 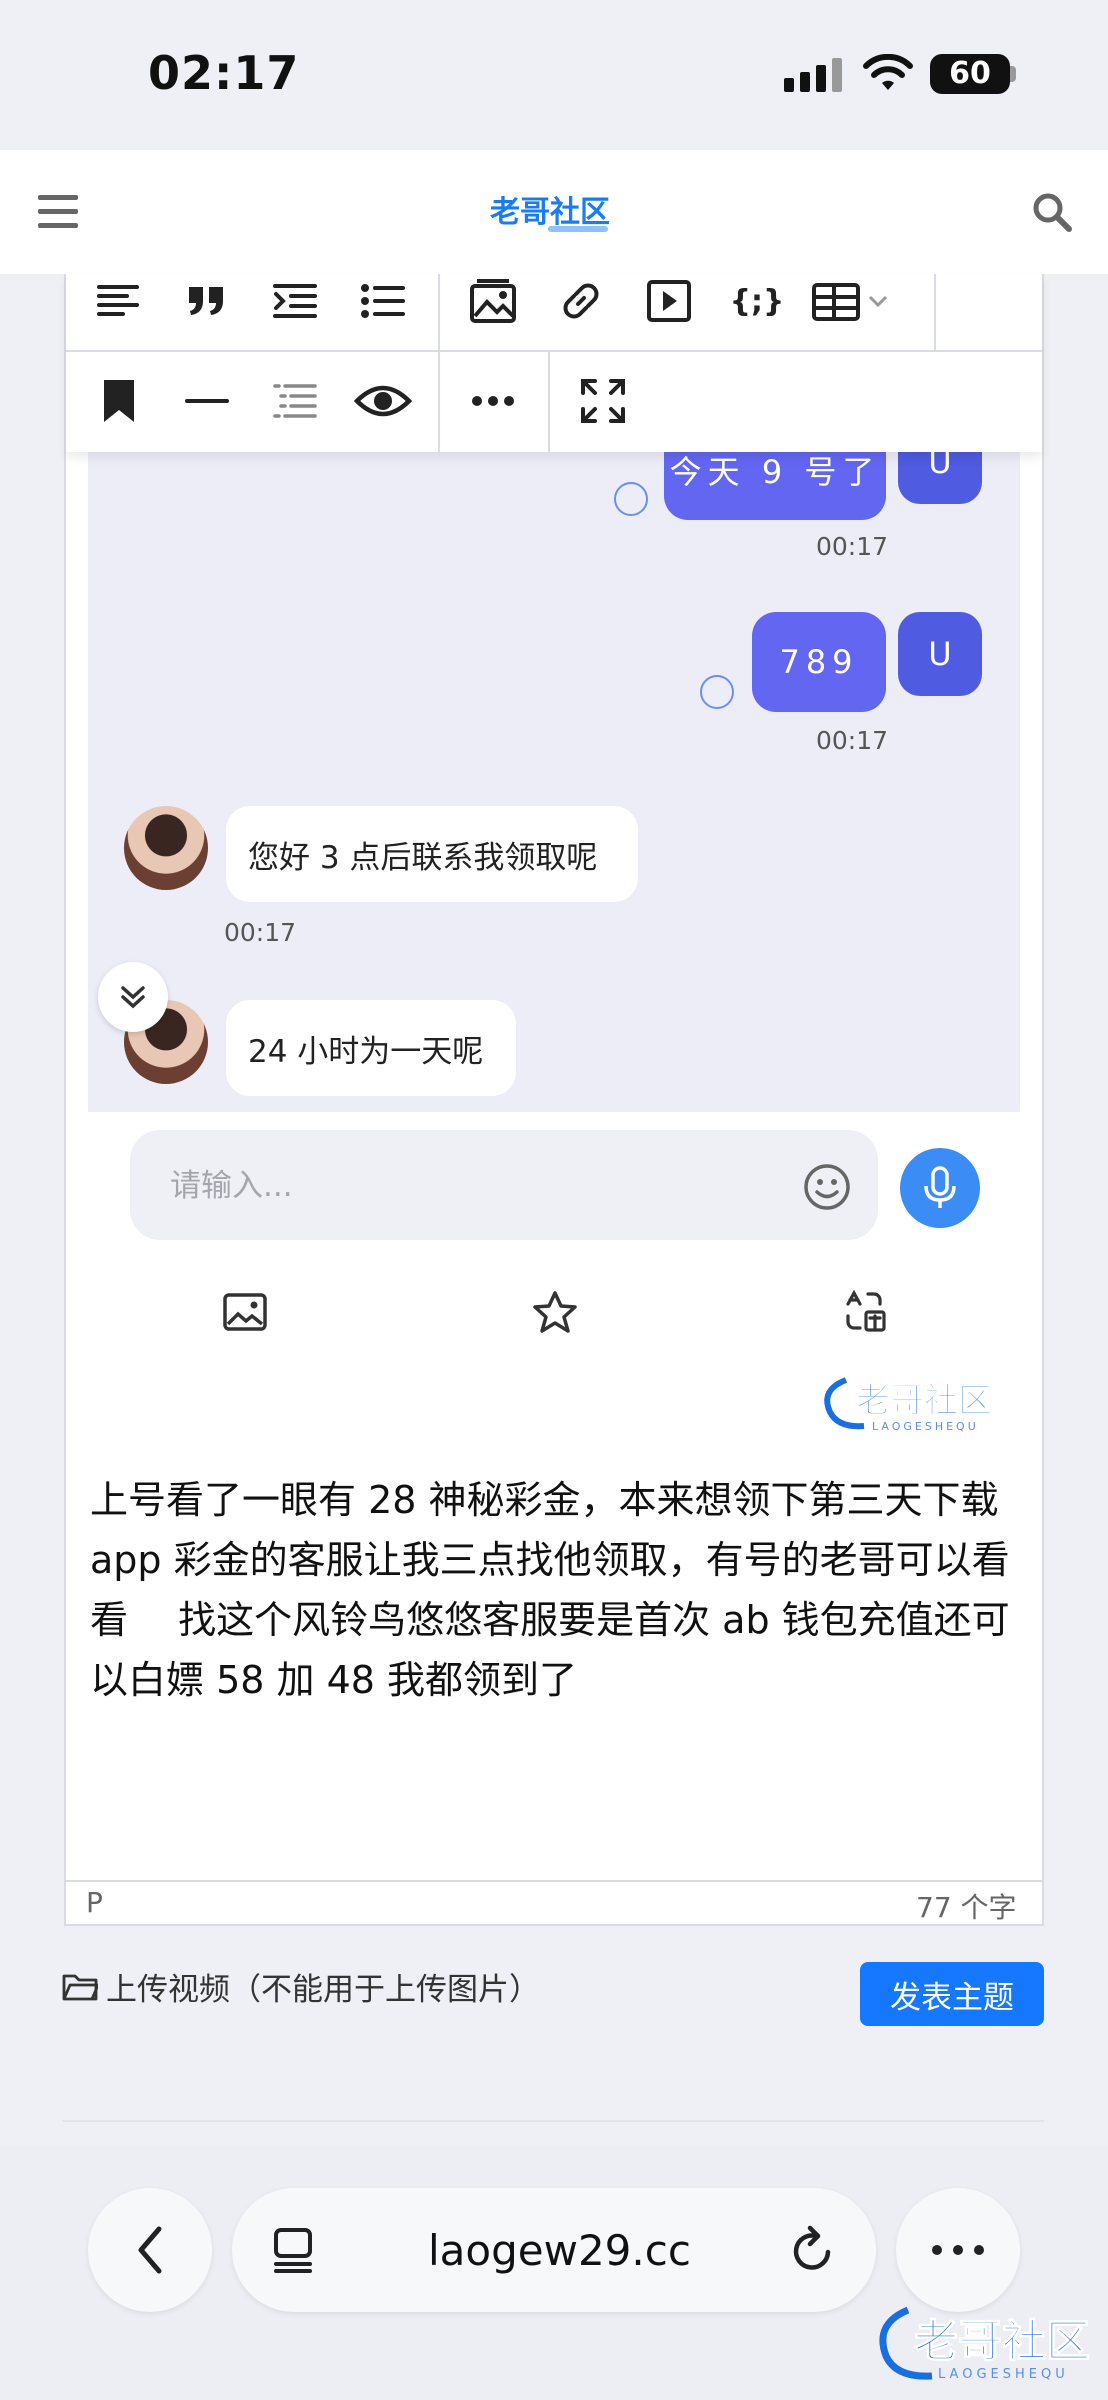 What do you see at coordinates (493, 301) in the screenshot?
I see `image-insert-icon` at bounding box center [493, 301].